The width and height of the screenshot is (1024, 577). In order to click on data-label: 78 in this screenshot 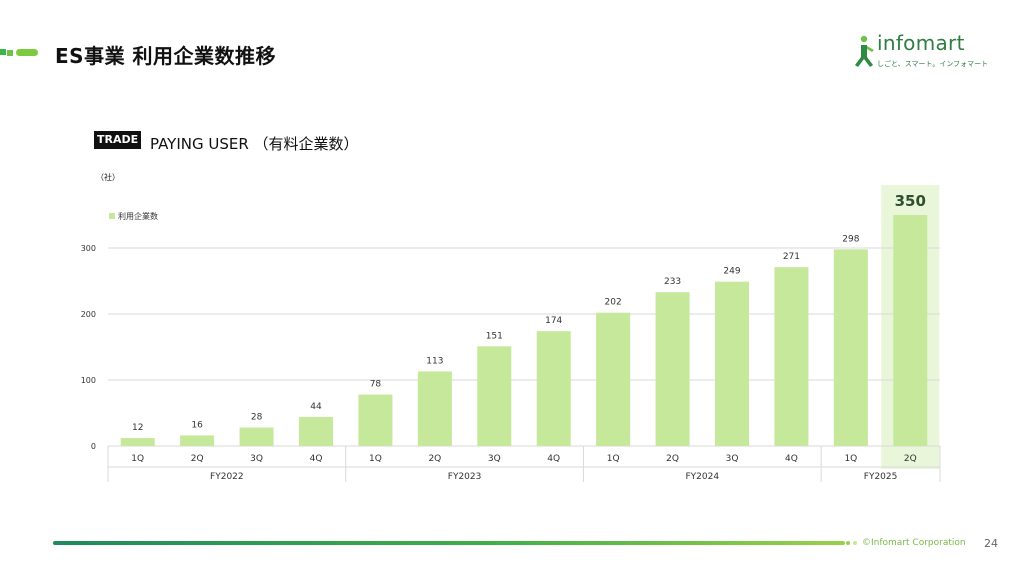, I will do `click(376, 385)`.